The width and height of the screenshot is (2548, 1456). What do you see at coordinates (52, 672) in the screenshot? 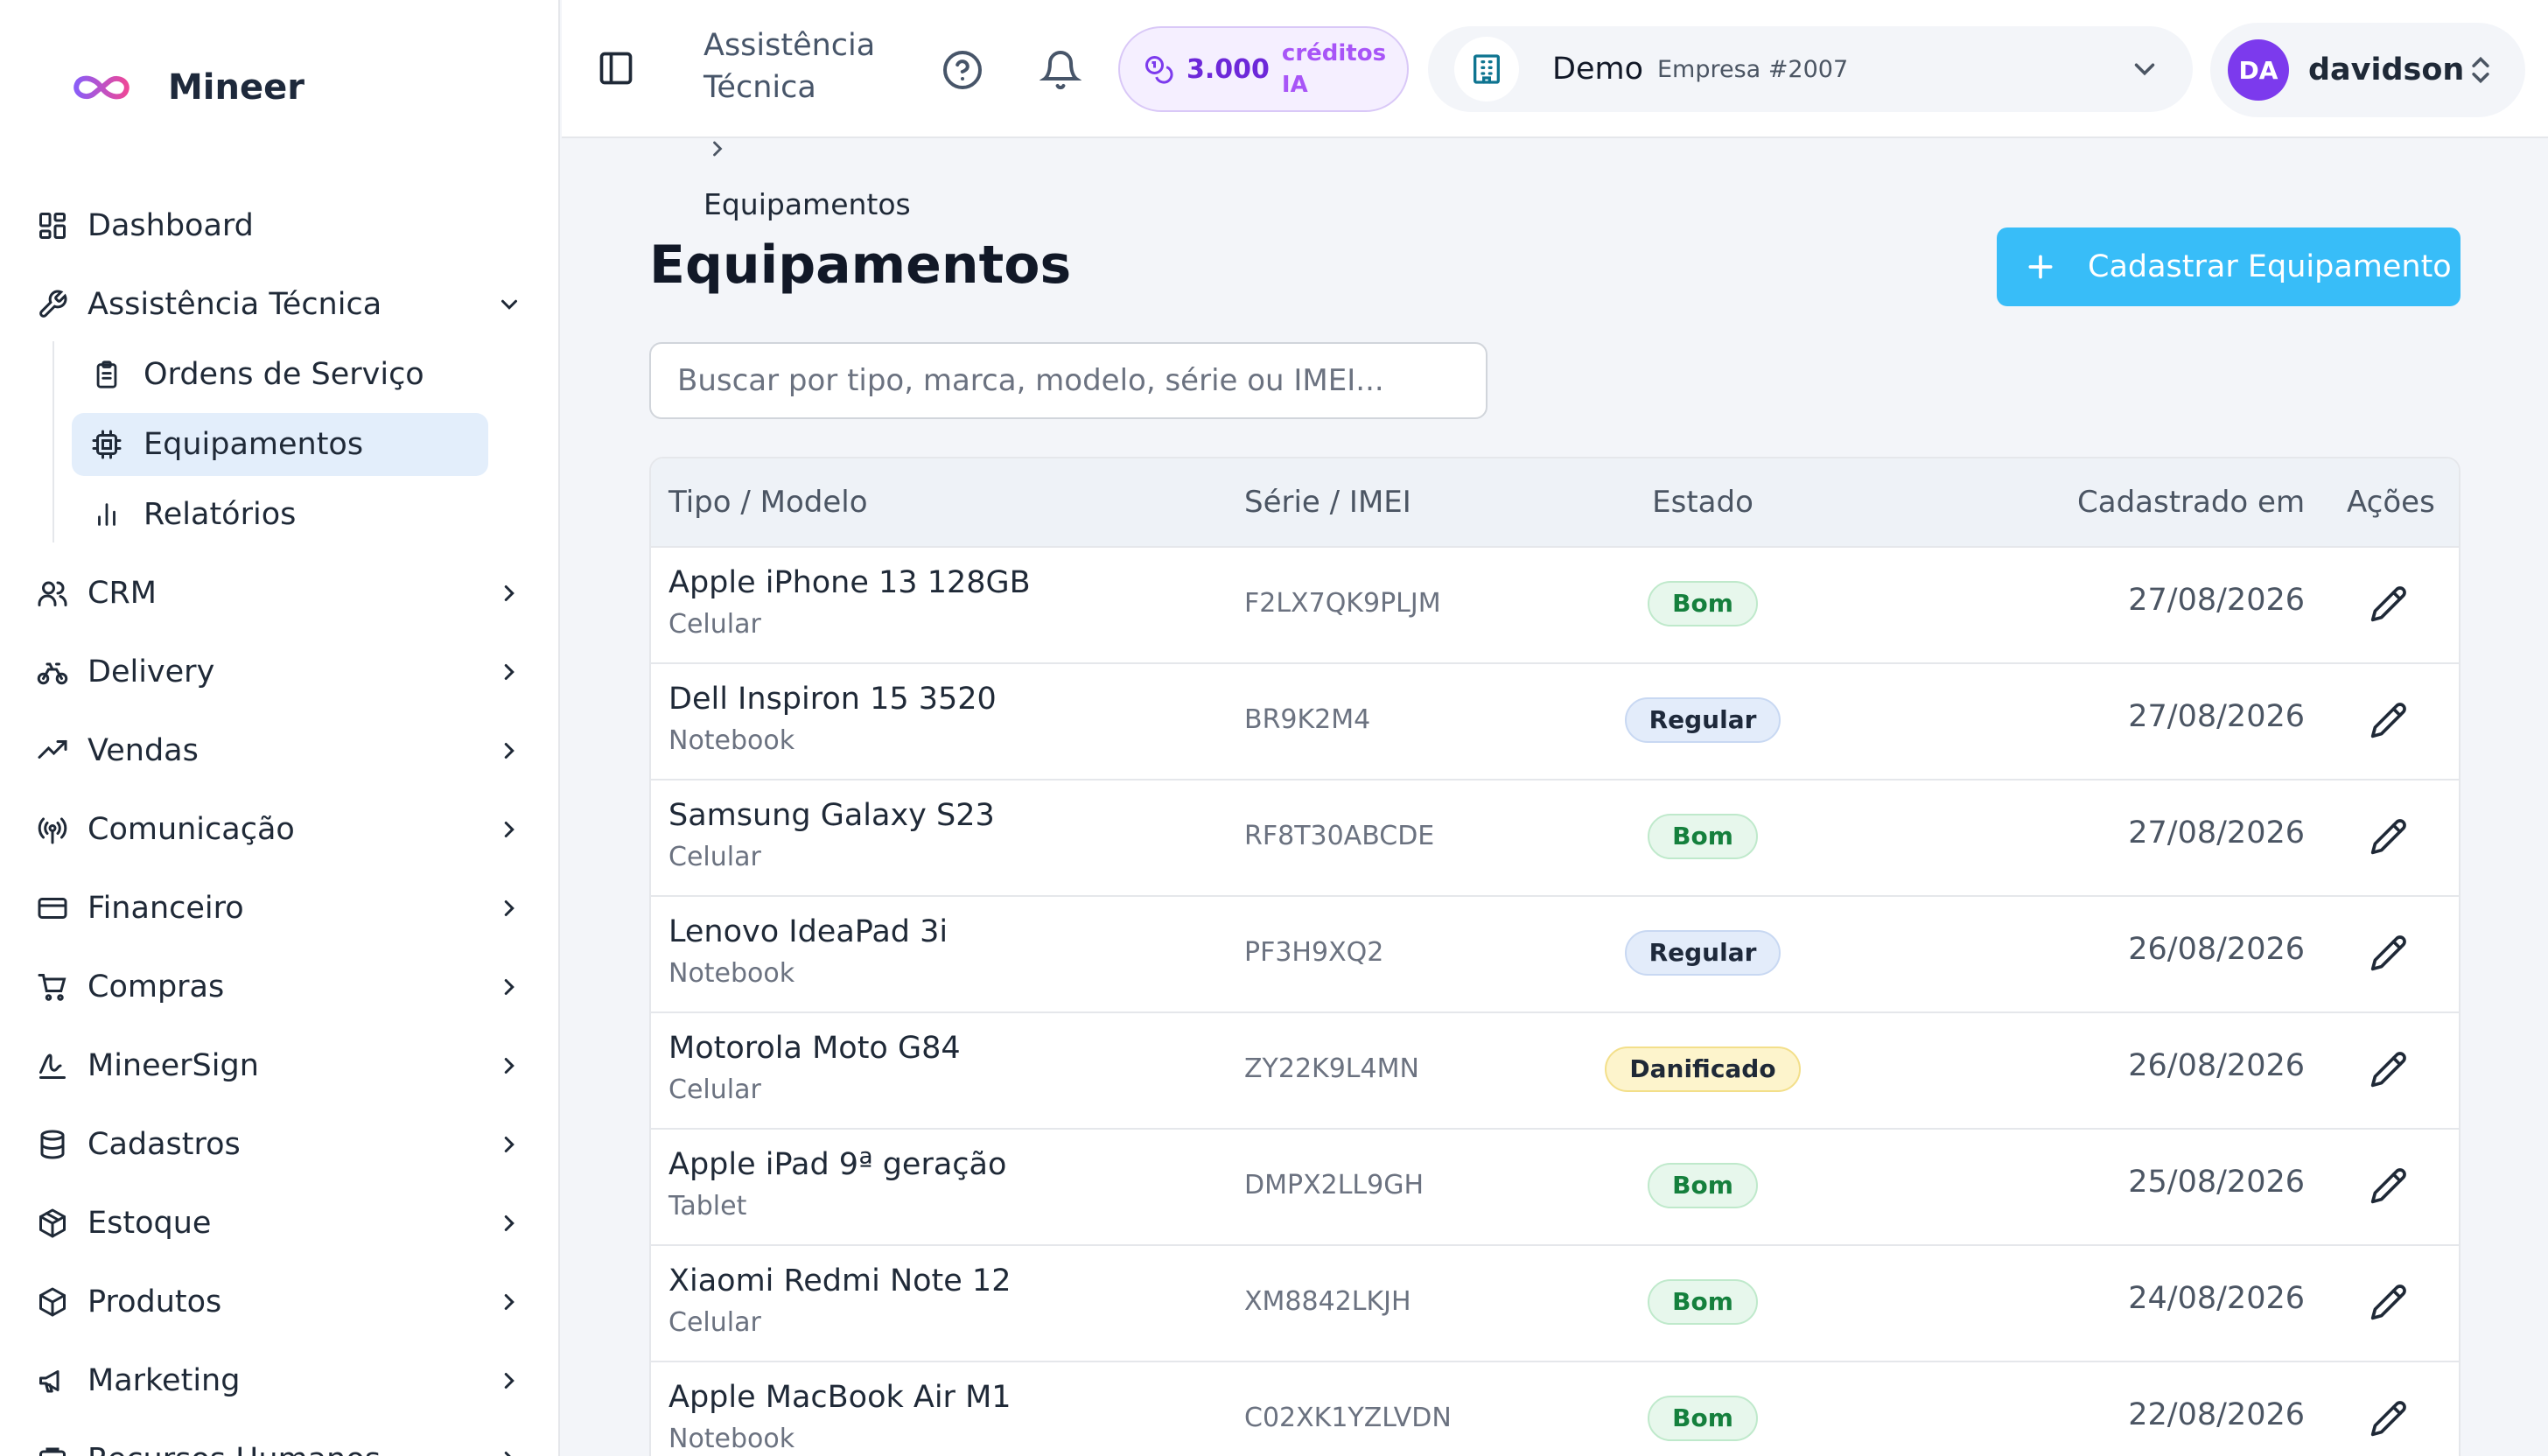
I see `bike-icon` at bounding box center [52, 672].